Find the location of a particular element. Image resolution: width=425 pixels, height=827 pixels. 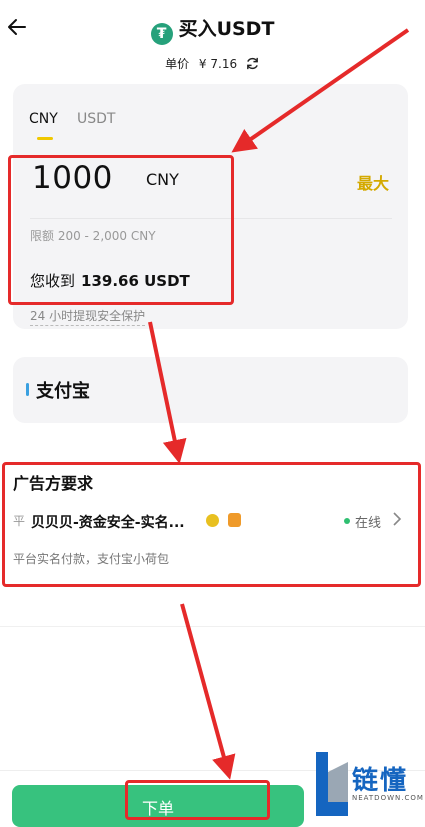

watermark-site: NEATDOWN.COM is located at coordinates (388, 798).